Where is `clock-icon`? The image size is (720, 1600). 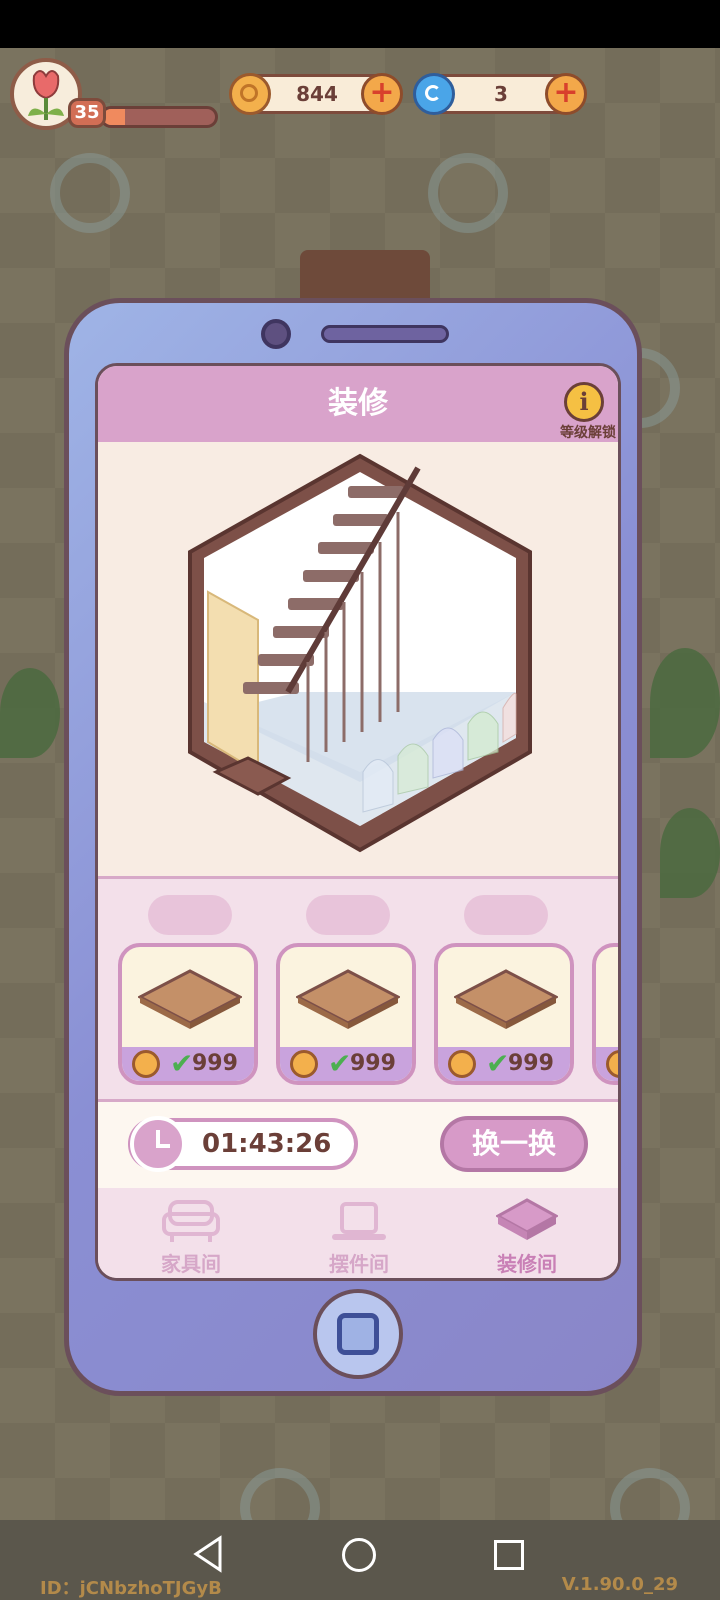 clock-icon is located at coordinates (158, 1144).